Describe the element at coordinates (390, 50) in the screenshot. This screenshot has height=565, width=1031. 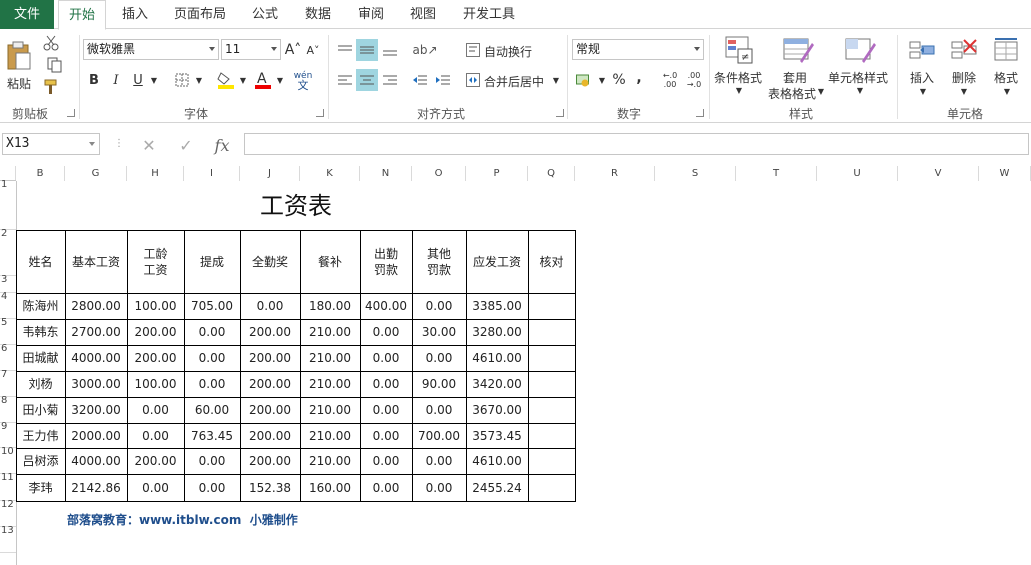
I see `align-bottom-icon` at that location.